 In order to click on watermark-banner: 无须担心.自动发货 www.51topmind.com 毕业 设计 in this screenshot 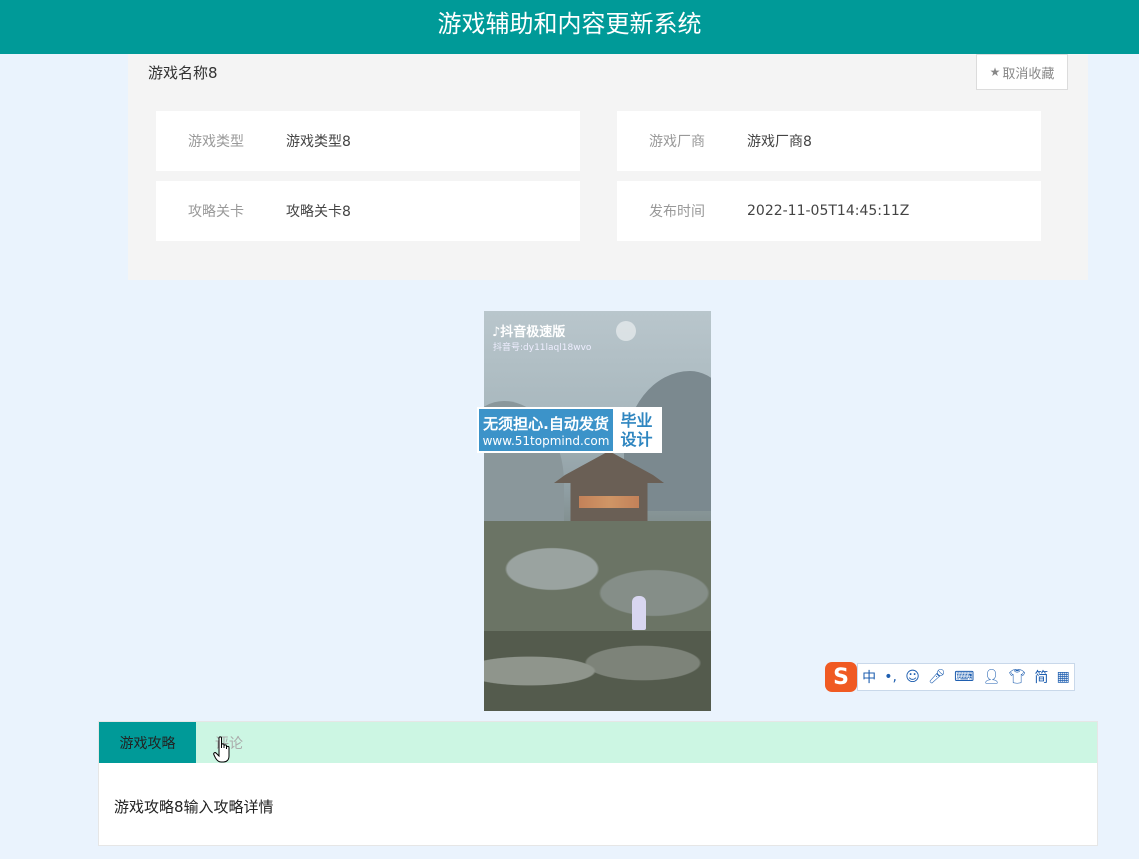, I will do `click(569, 430)`.